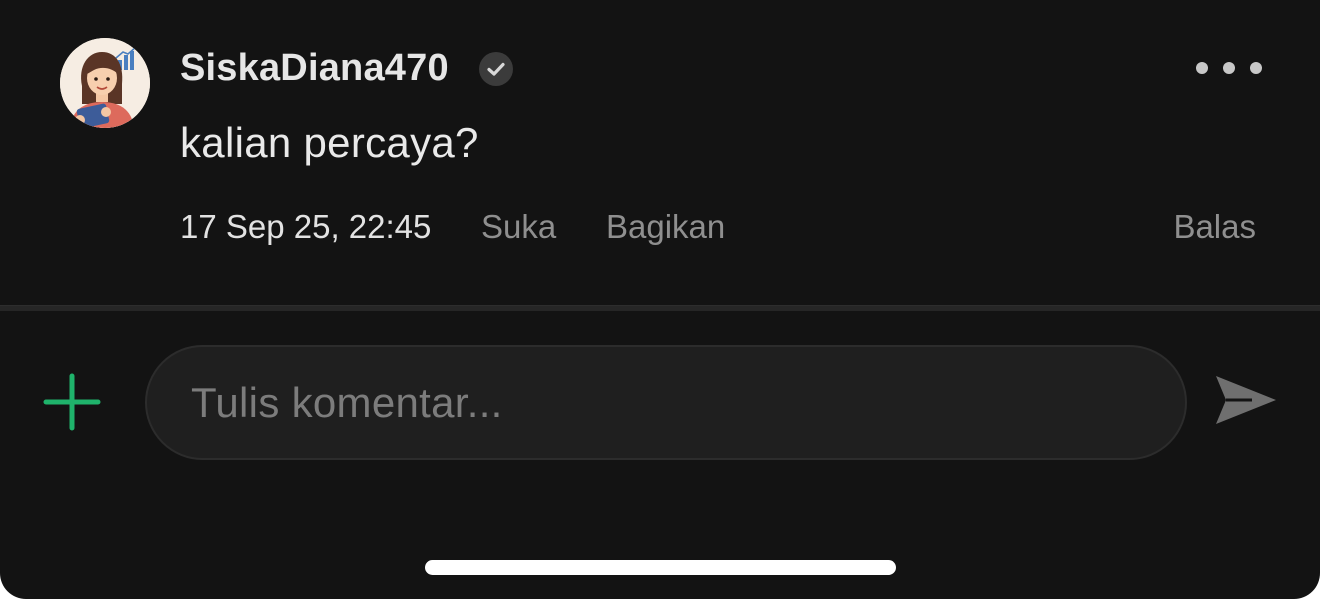 The image size is (1320, 599). What do you see at coordinates (660, 308) in the screenshot?
I see `divider` at bounding box center [660, 308].